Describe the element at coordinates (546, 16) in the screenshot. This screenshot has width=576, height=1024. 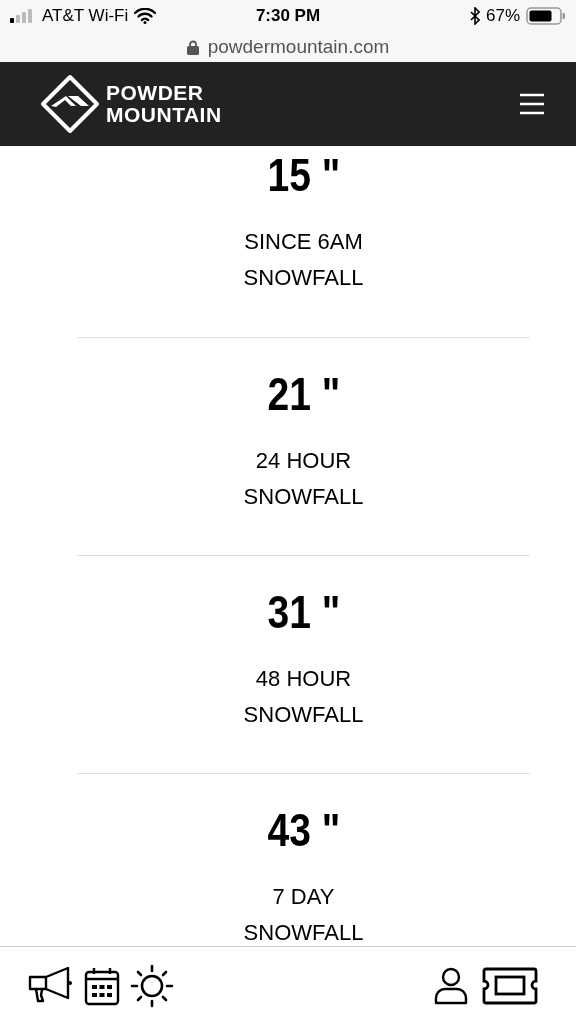
I see `battery-icon` at that location.